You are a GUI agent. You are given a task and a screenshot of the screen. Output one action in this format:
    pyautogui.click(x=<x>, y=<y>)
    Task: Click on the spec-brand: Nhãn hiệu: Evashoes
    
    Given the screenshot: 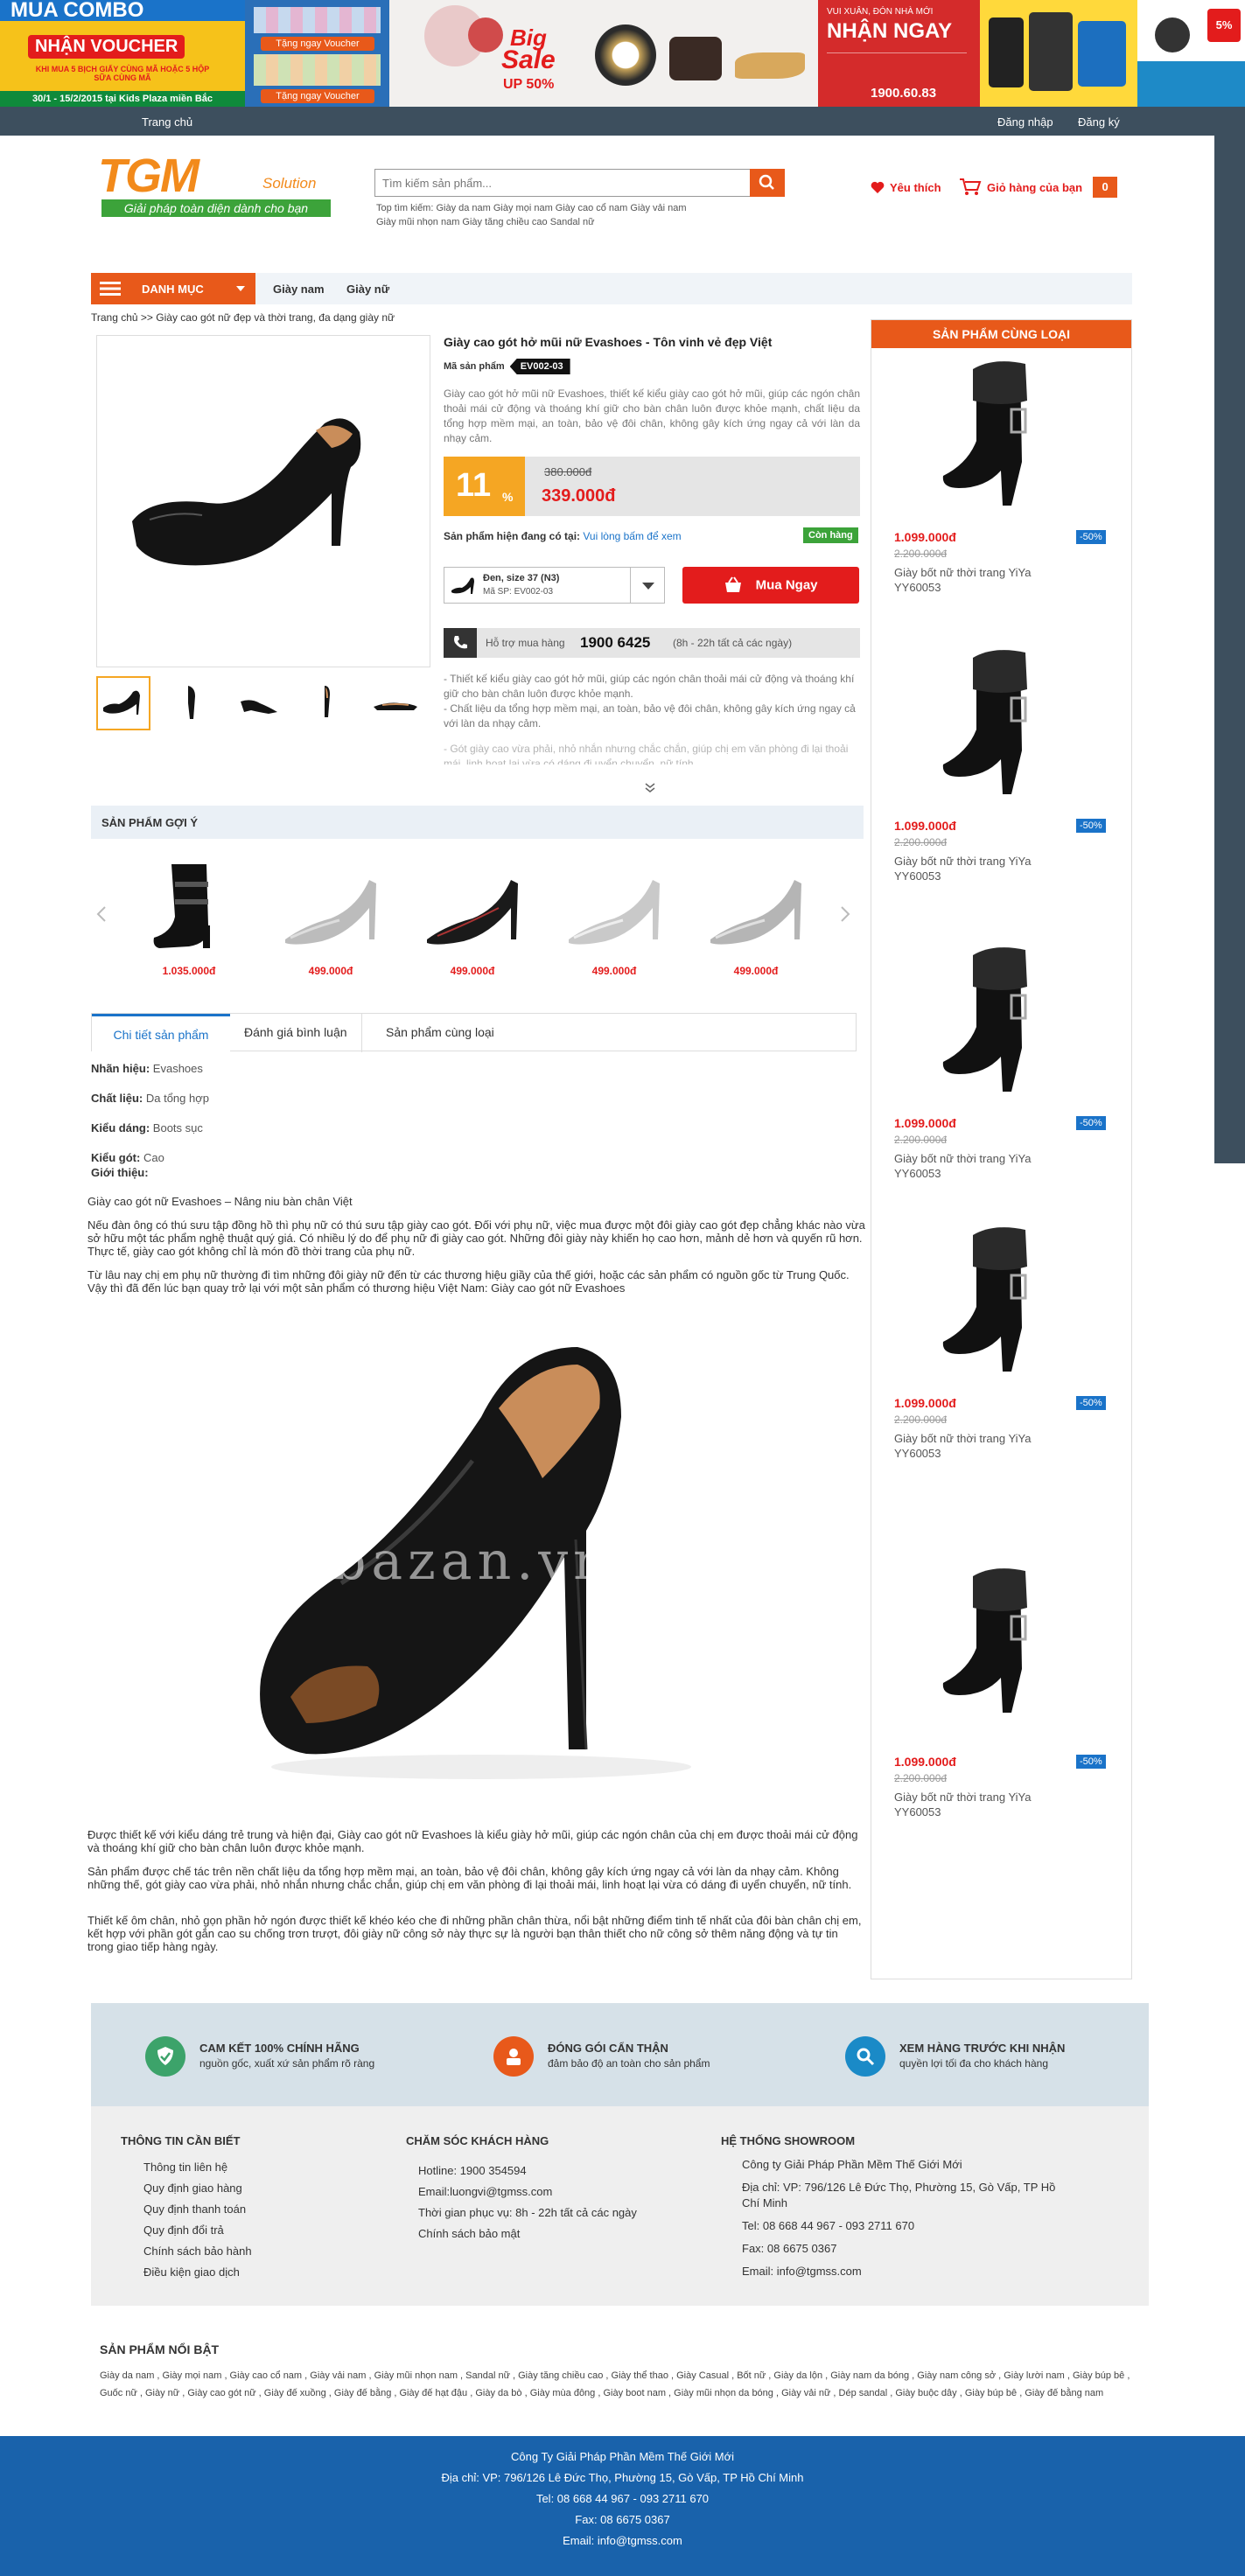 What is the action you would take?
    pyautogui.click(x=147, y=1068)
    